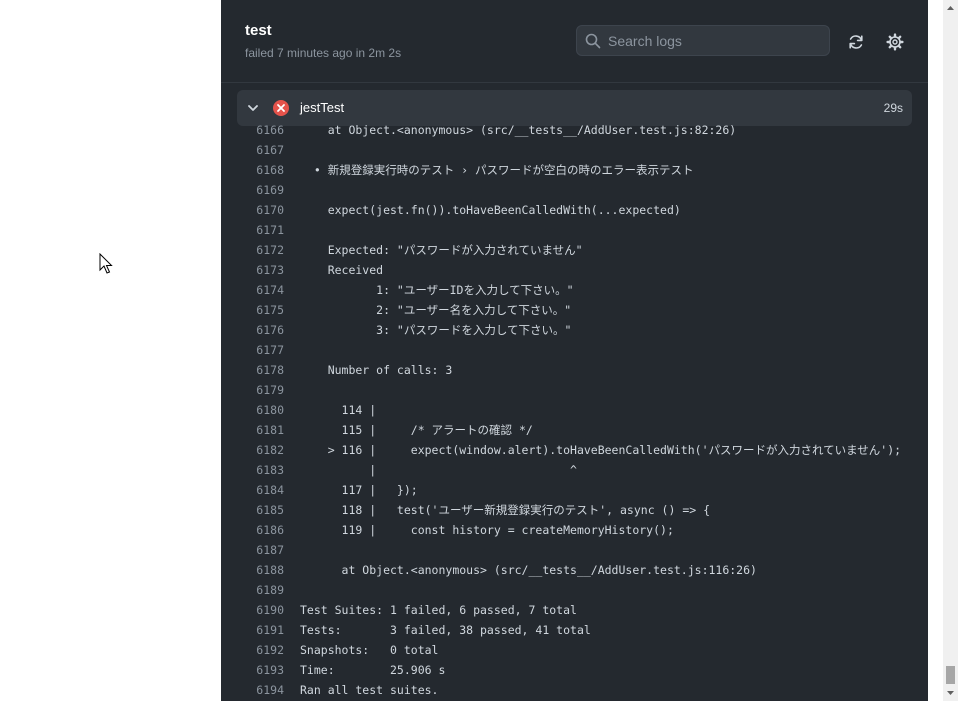 The width and height of the screenshot is (958, 701). Describe the element at coordinates (574, 490) in the screenshot. I see `log-line: 6184 117 | });` at that location.